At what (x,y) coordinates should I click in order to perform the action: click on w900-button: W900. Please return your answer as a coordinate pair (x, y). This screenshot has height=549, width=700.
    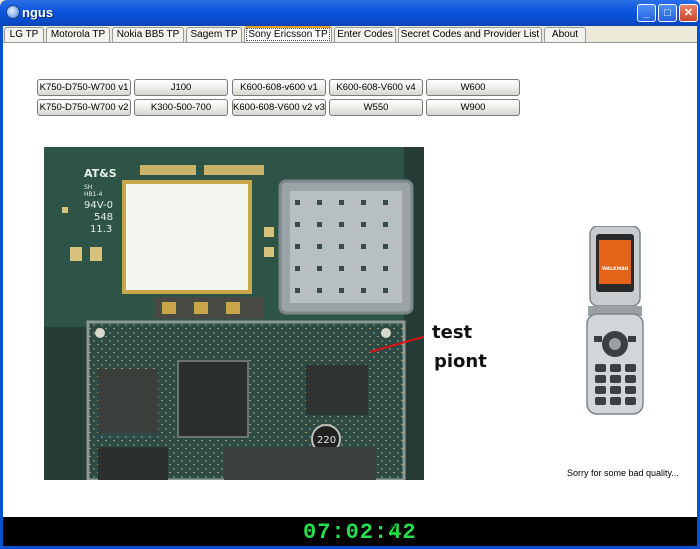
    Looking at the image, I should click on (473, 107).